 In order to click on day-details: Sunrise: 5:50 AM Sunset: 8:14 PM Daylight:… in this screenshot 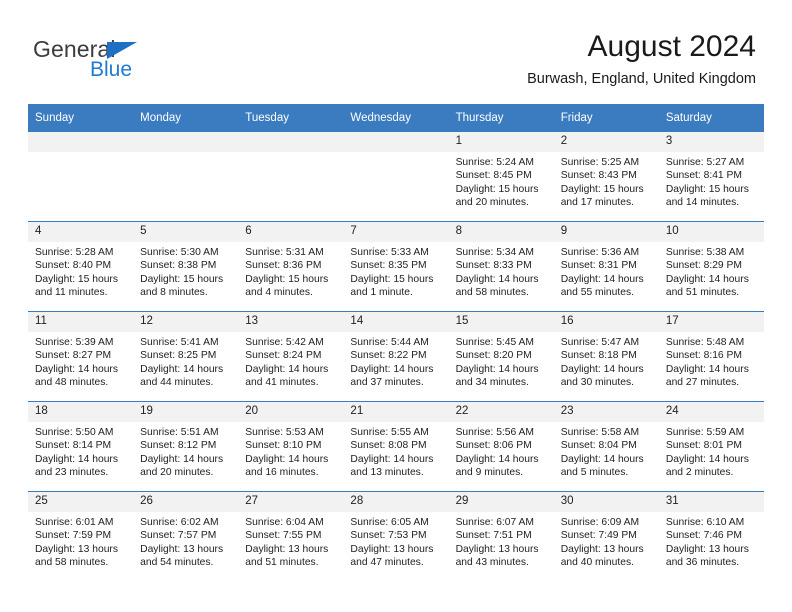, I will do `click(80, 450)`.